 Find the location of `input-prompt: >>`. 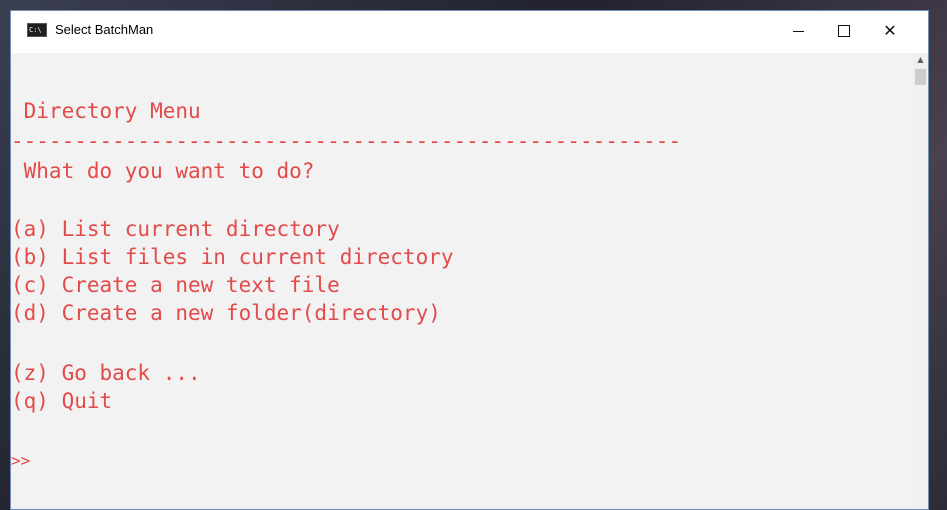

input-prompt: >> is located at coordinates (20, 461).